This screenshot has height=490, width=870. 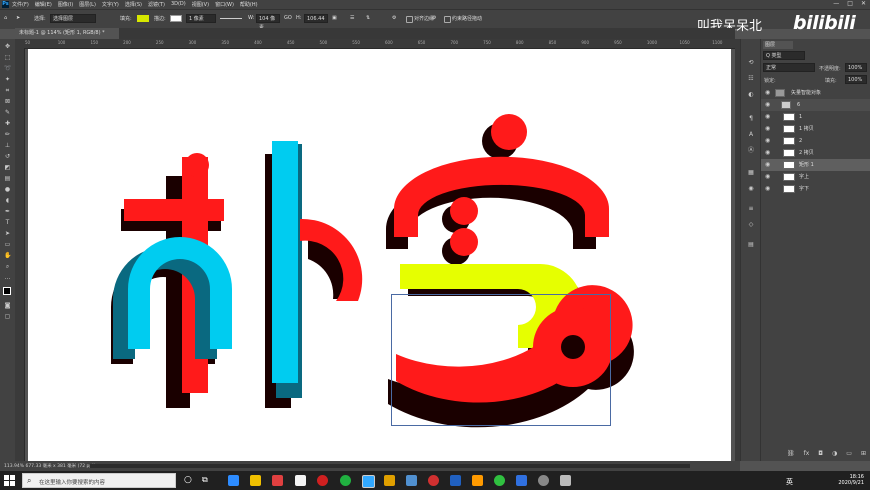 What do you see at coordinates (751, 209) in the screenshot?
I see `channels-panel-icon: ≡` at bounding box center [751, 209].